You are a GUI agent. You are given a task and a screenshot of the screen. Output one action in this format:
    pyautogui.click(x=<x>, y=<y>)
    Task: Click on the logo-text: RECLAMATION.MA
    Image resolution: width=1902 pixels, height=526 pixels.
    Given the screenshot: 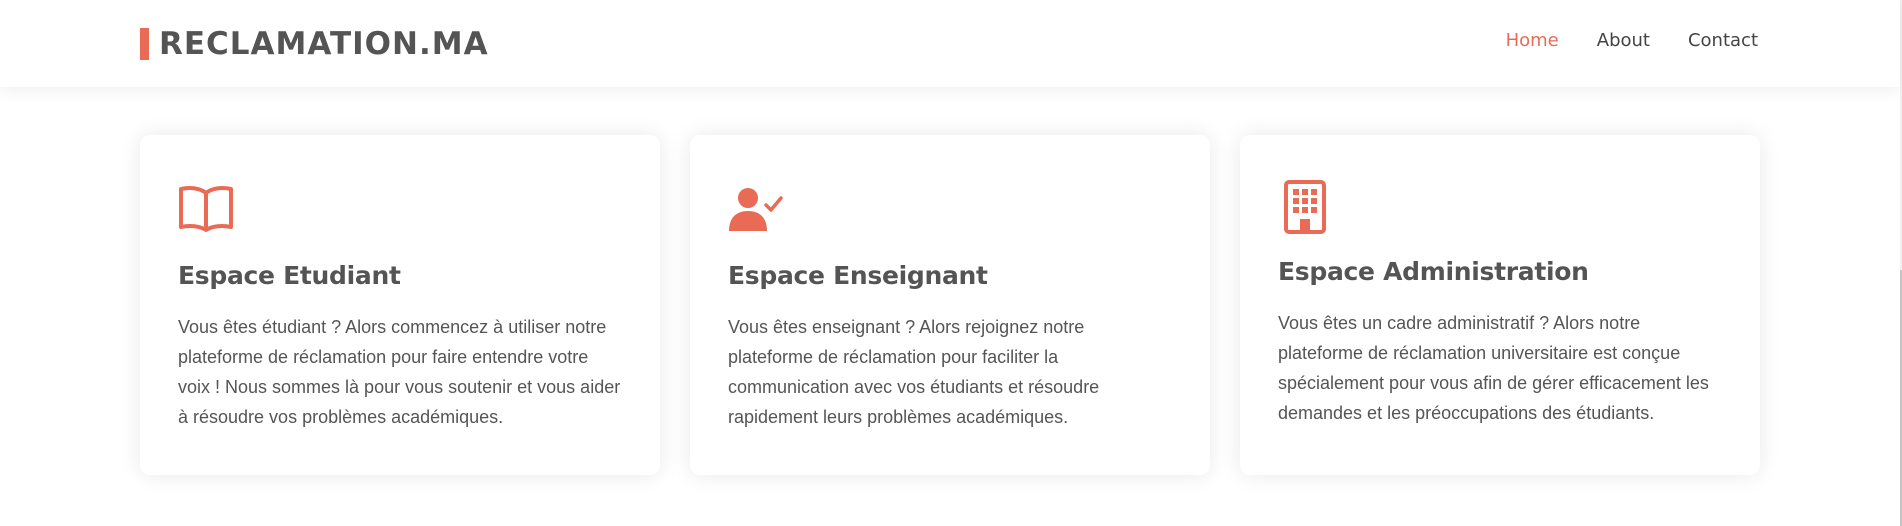 What is the action you would take?
    pyautogui.click(x=324, y=44)
    